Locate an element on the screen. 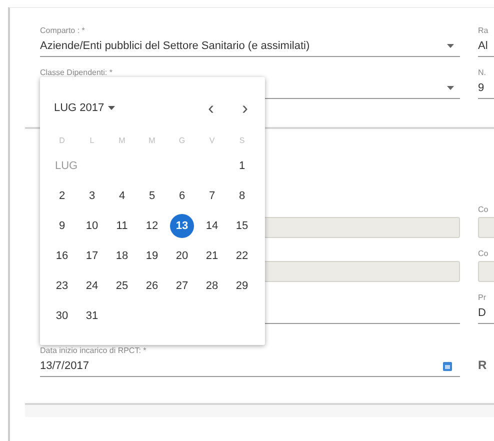 The width and height of the screenshot is (494, 441). day-button: 5 is located at coordinates (152, 196).